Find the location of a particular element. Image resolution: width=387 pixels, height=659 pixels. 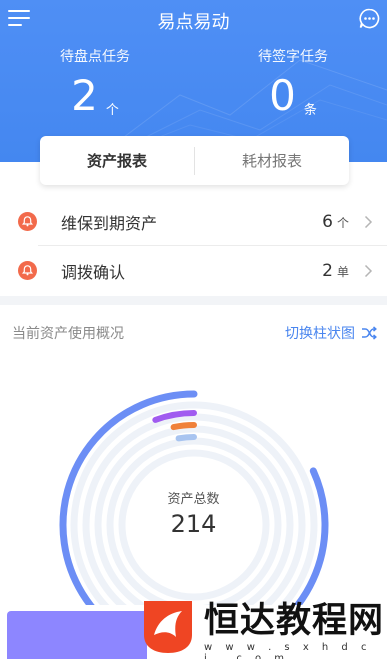

watermark: 恒达教程网 w w w . s x h d c j . c o m is located at coordinates (263, 629).